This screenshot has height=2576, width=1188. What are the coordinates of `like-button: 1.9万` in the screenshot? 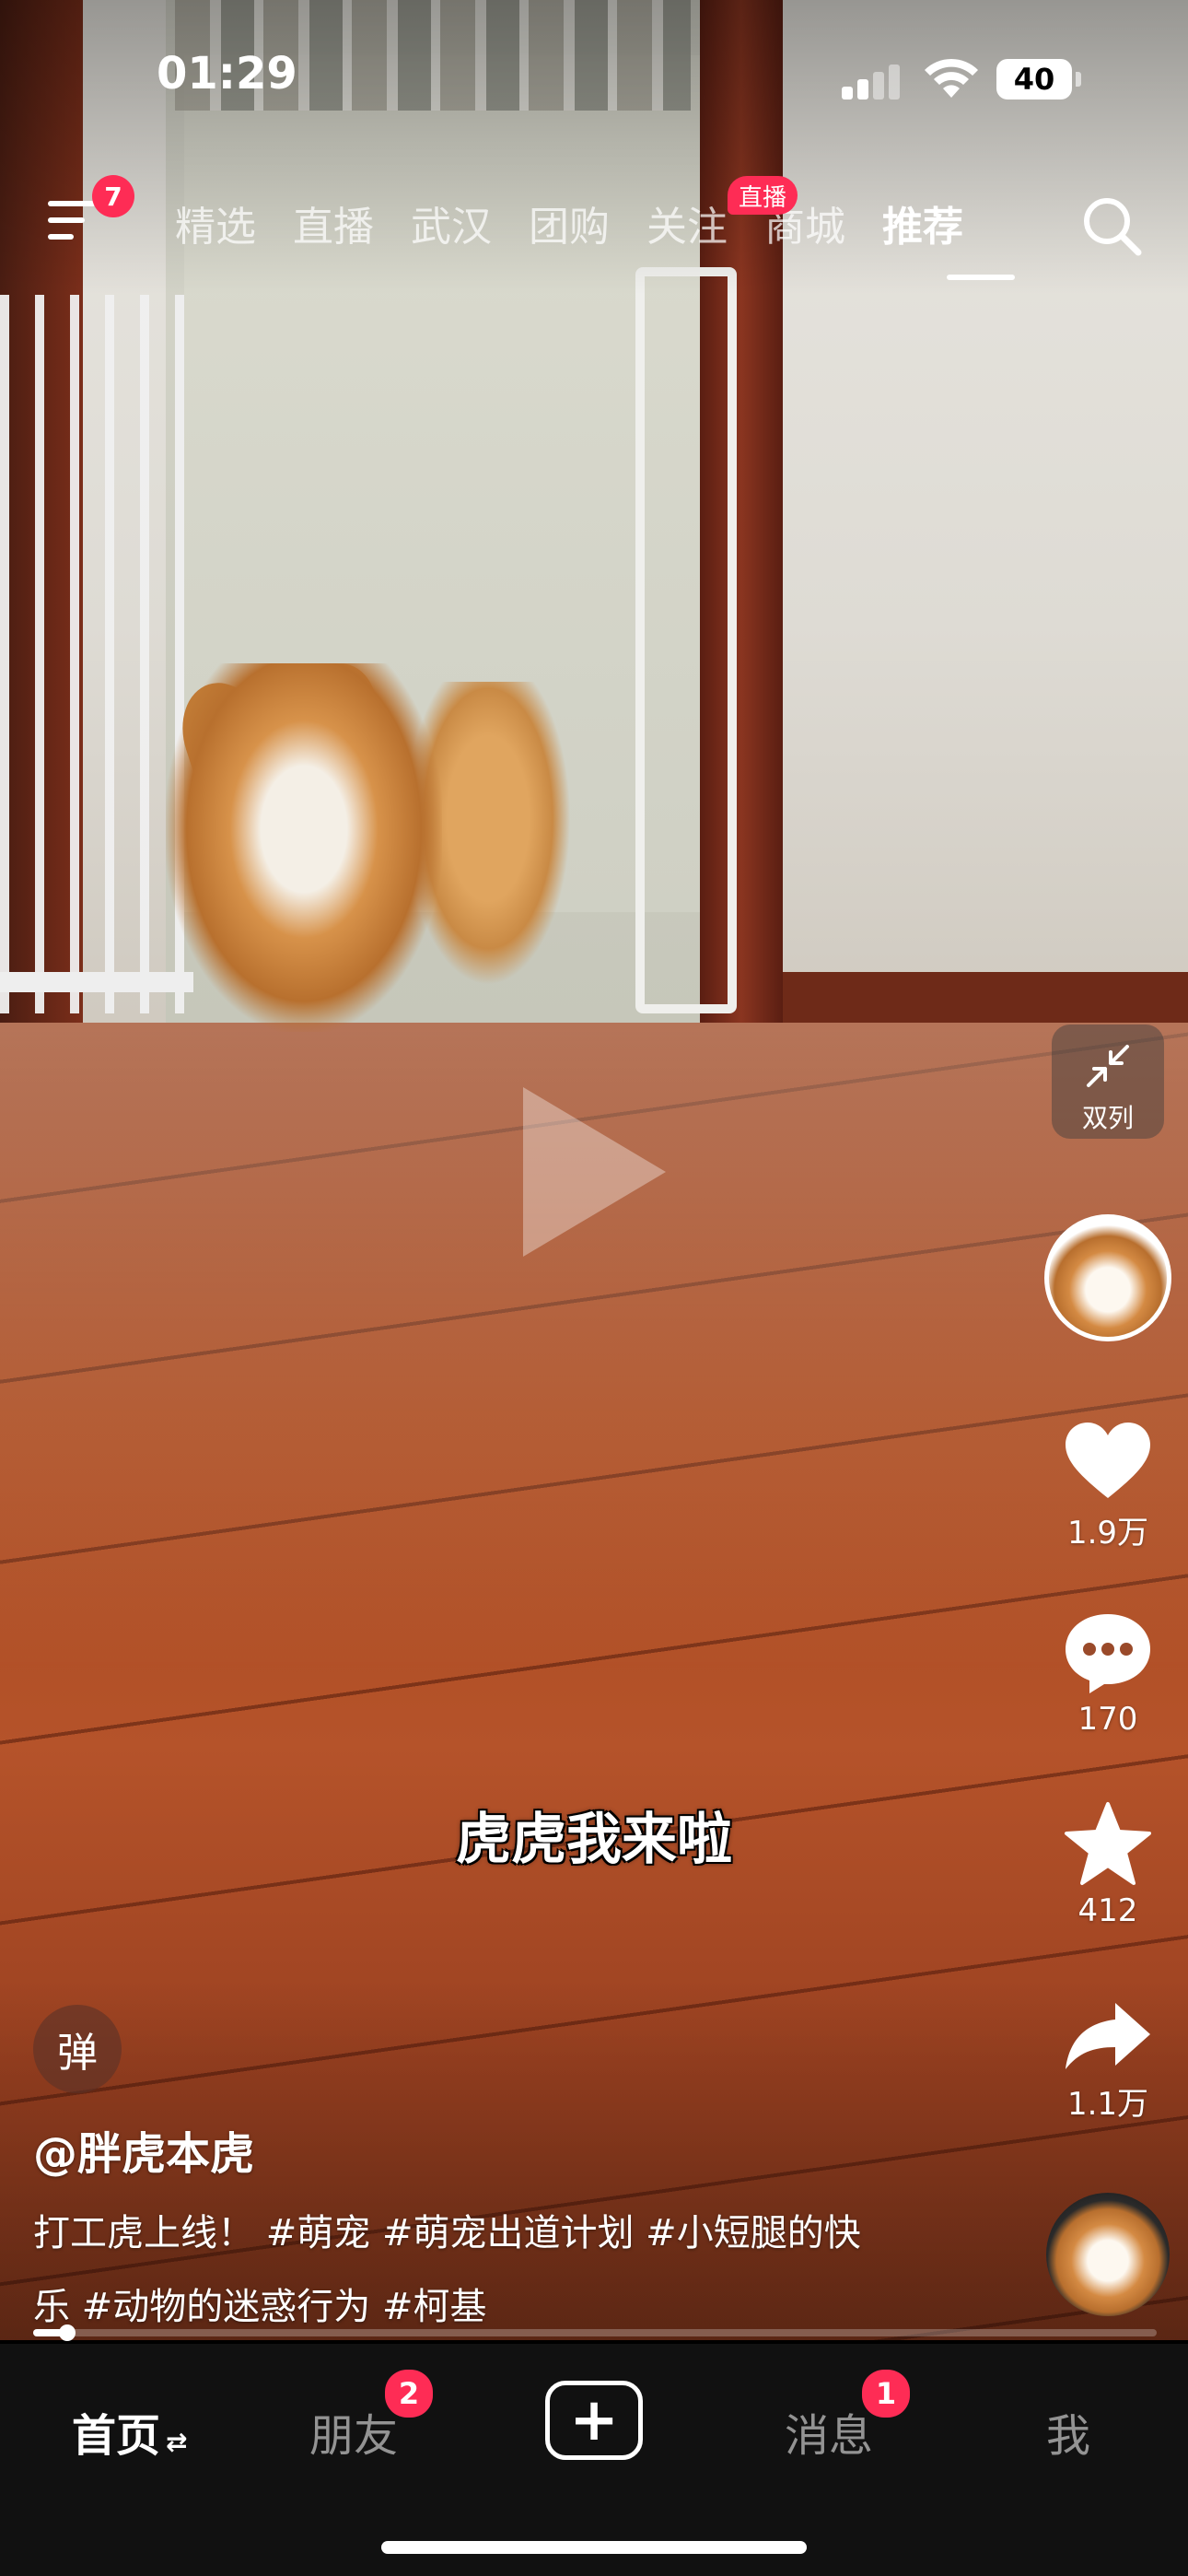 It's located at (1108, 1485).